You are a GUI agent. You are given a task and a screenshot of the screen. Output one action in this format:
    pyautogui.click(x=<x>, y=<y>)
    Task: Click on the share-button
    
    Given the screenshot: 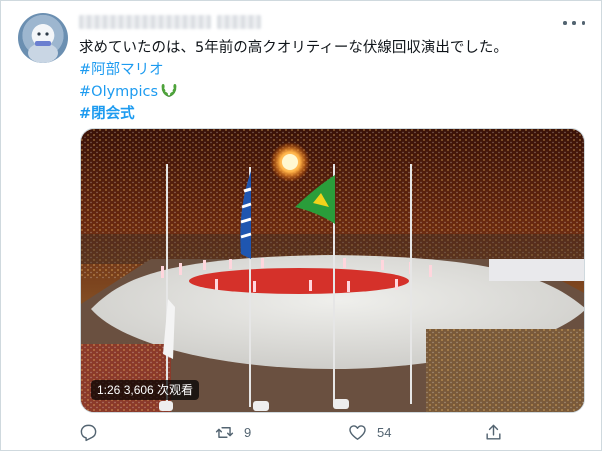 What is the action you would take?
    pyautogui.click(x=498, y=432)
    